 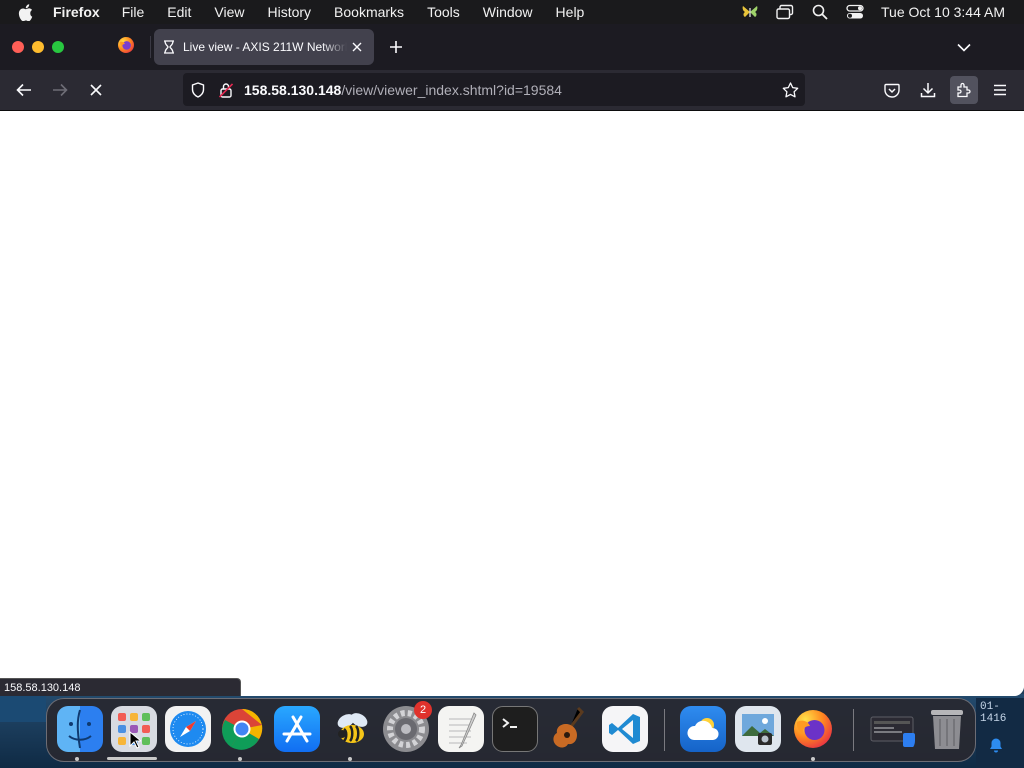 What do you see at coordinates (993, 713) in the screenshot?
I see `desktop-background-text: 01-1416` at bounding box center [993, 713].